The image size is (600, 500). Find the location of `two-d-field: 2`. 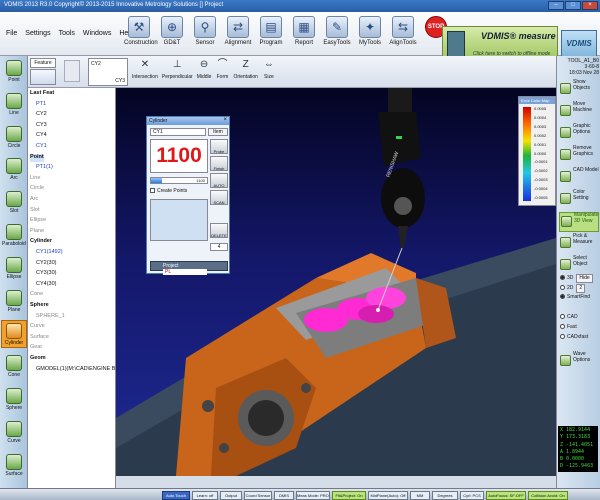

two-d-field: 2 is located at coordinates (581, 288).